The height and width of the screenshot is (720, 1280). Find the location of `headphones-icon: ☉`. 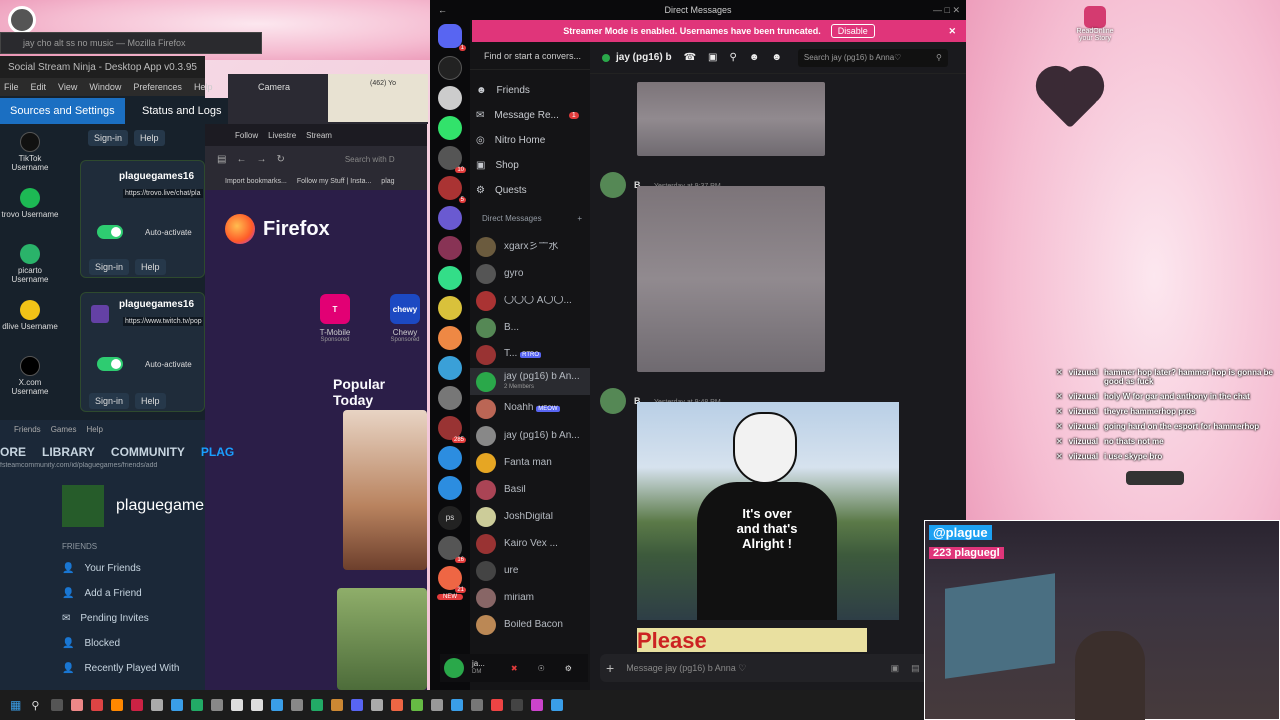

headphones-icon: ☉ is located at coordinates (541, 668).